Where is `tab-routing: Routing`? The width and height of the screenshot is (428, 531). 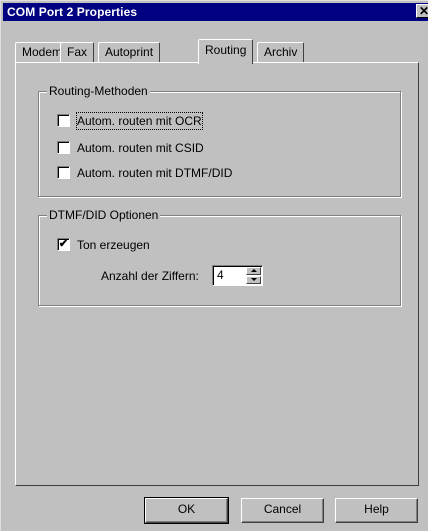 tab-routing: Routing is located at coordinates (226, 51).